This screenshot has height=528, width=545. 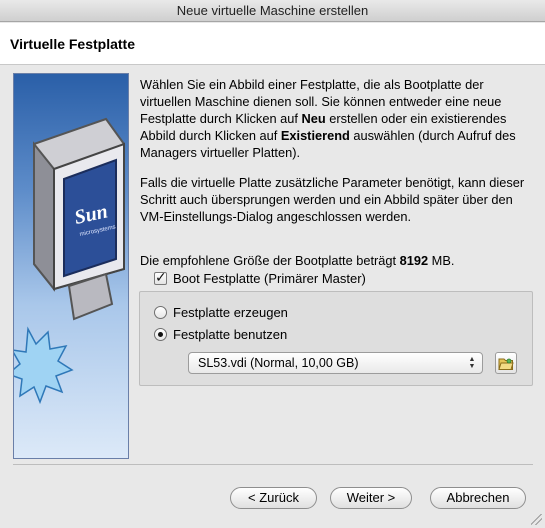 I want to click on boot-disk-checkbox-row: Boot Festplatte (Primärer Master), so click(x=260, y=277).